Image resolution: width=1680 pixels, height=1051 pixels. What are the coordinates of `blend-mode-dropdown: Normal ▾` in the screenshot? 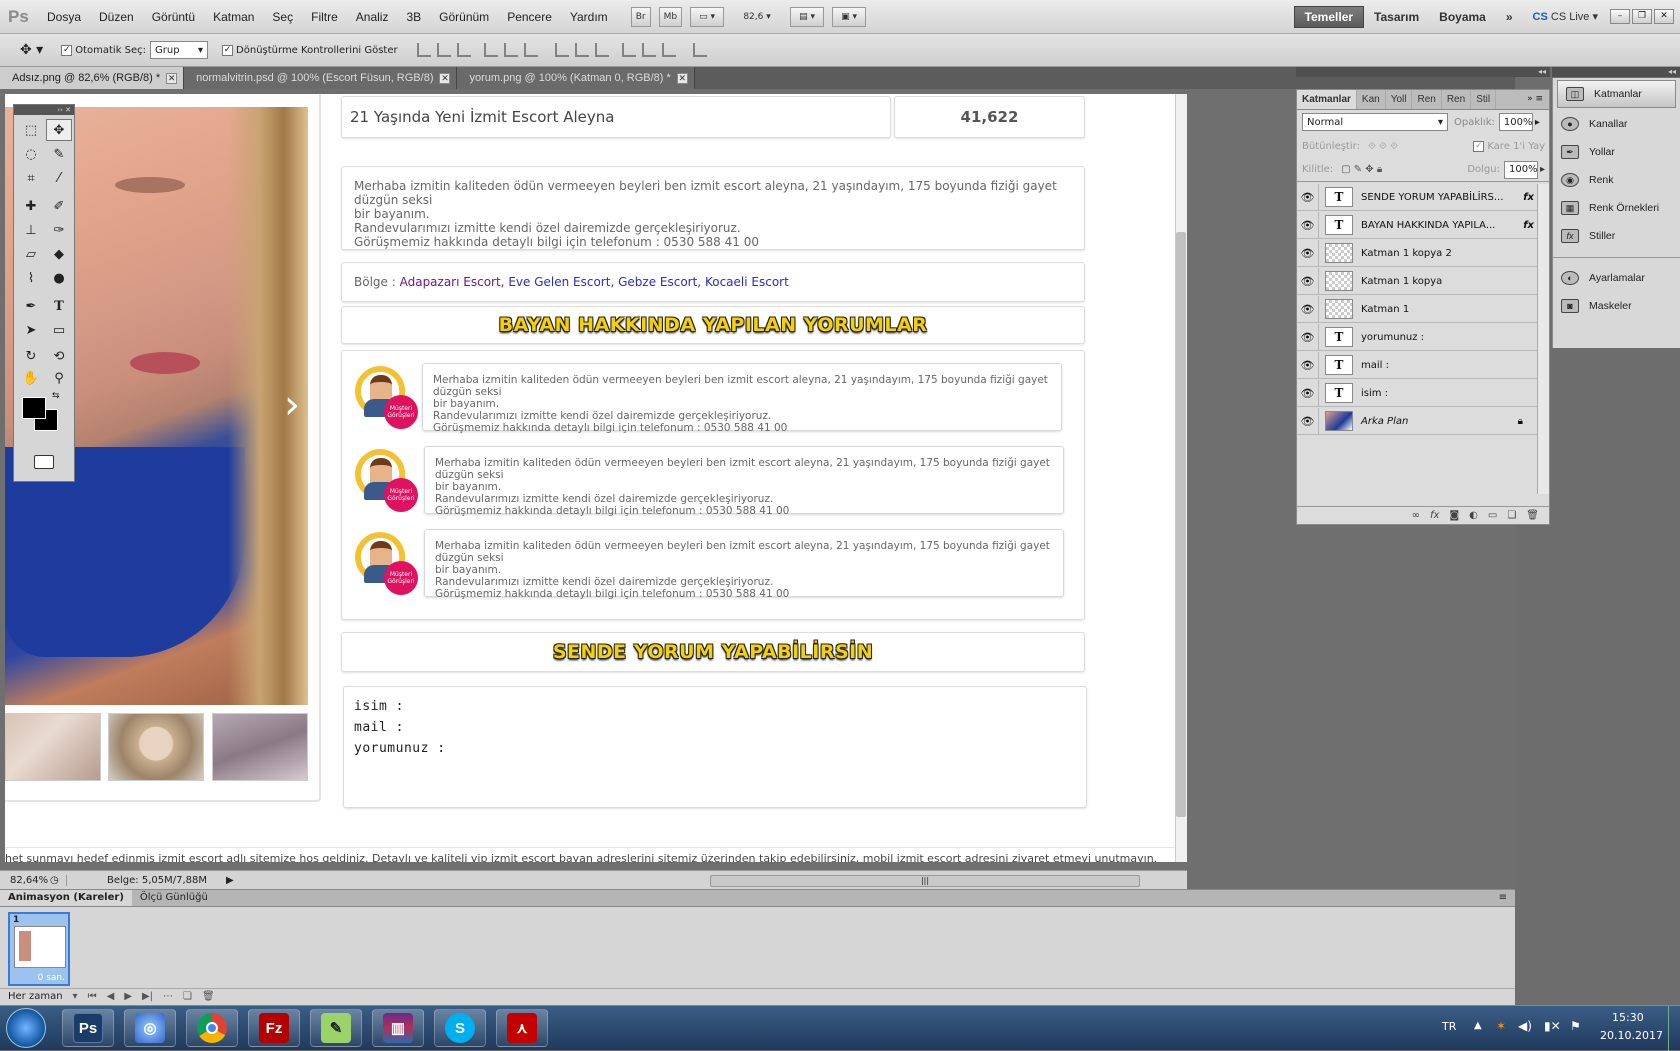 It's located at (1375, 122).